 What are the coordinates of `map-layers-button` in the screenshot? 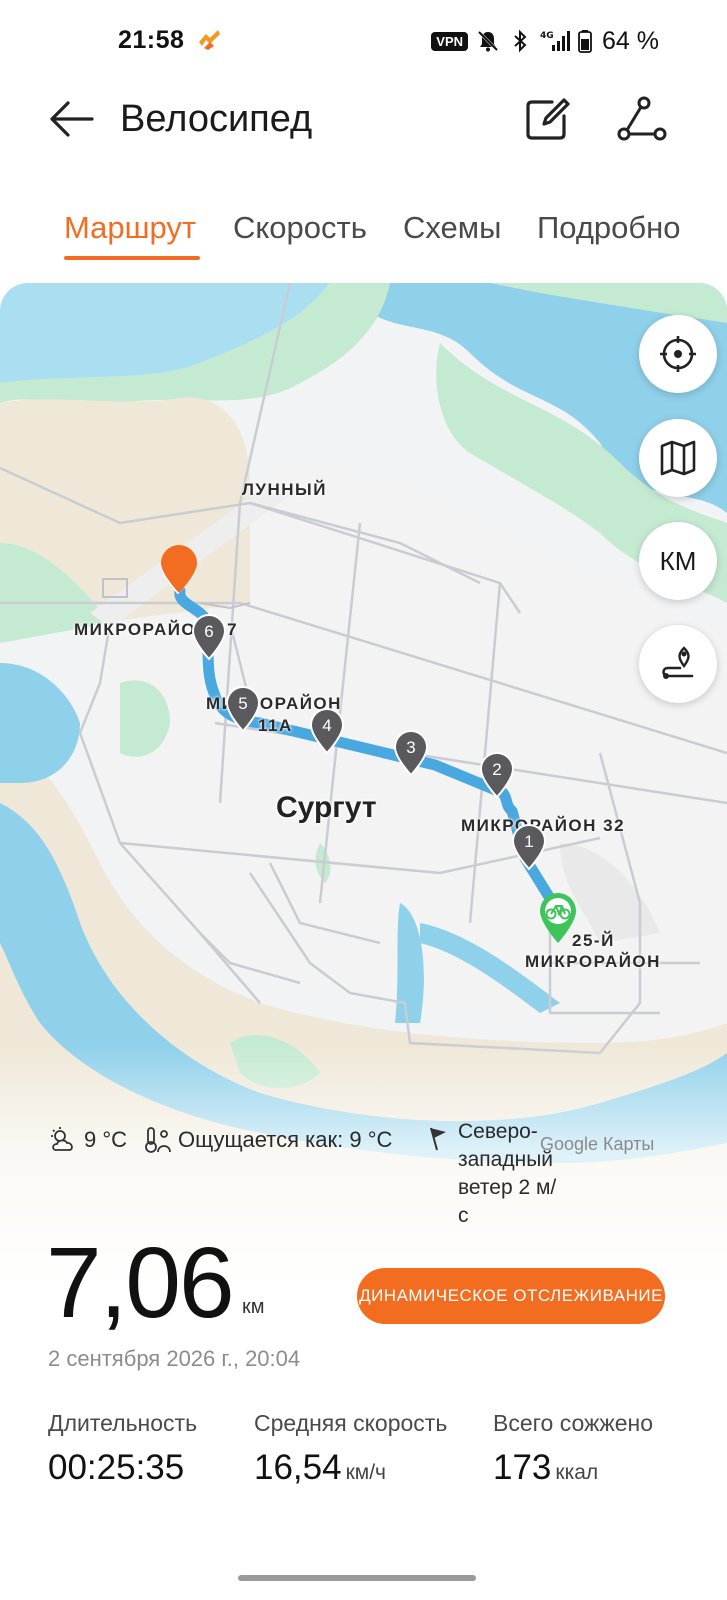 It's located at (678, 458).